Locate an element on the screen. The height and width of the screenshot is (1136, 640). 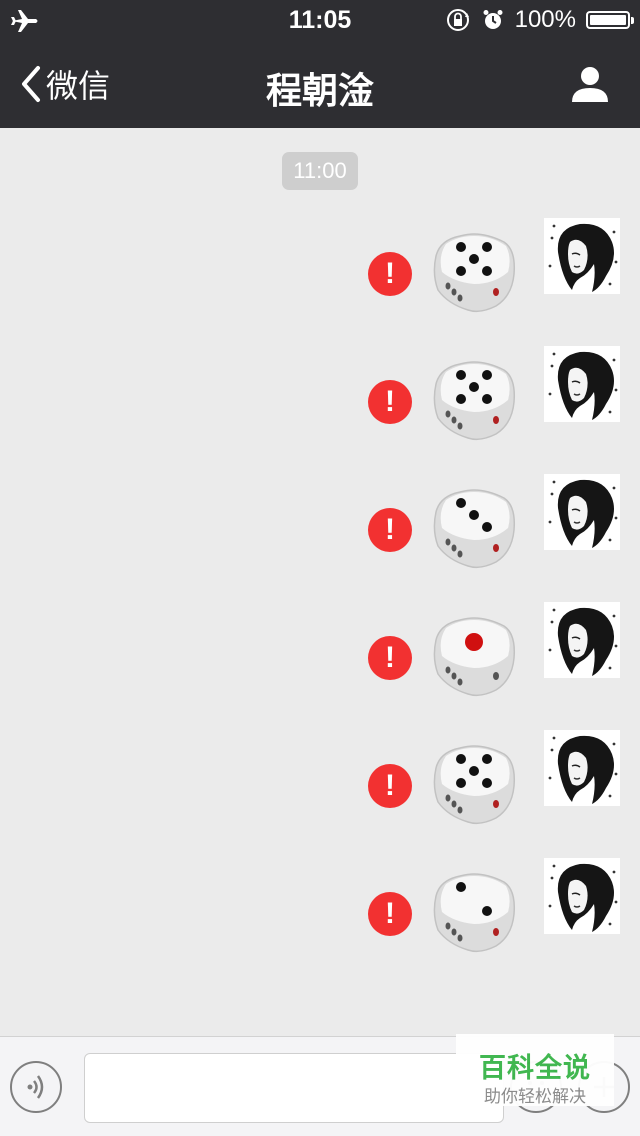
chat-timestamp: 11:00 is located at coordinates (320, 171).